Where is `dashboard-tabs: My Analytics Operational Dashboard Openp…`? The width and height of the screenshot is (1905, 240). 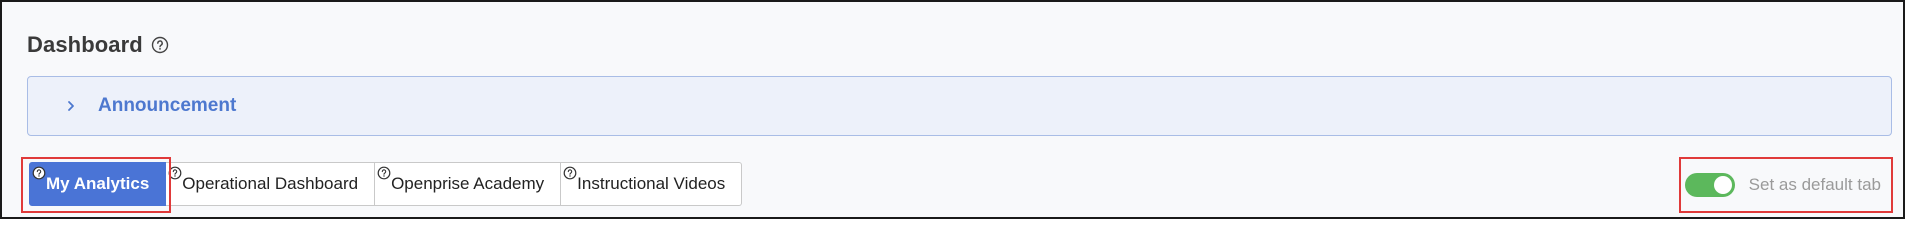 dashboard-tabs: My Analytics Operational Dashboard Openp… is located at coordinates (386, 184).